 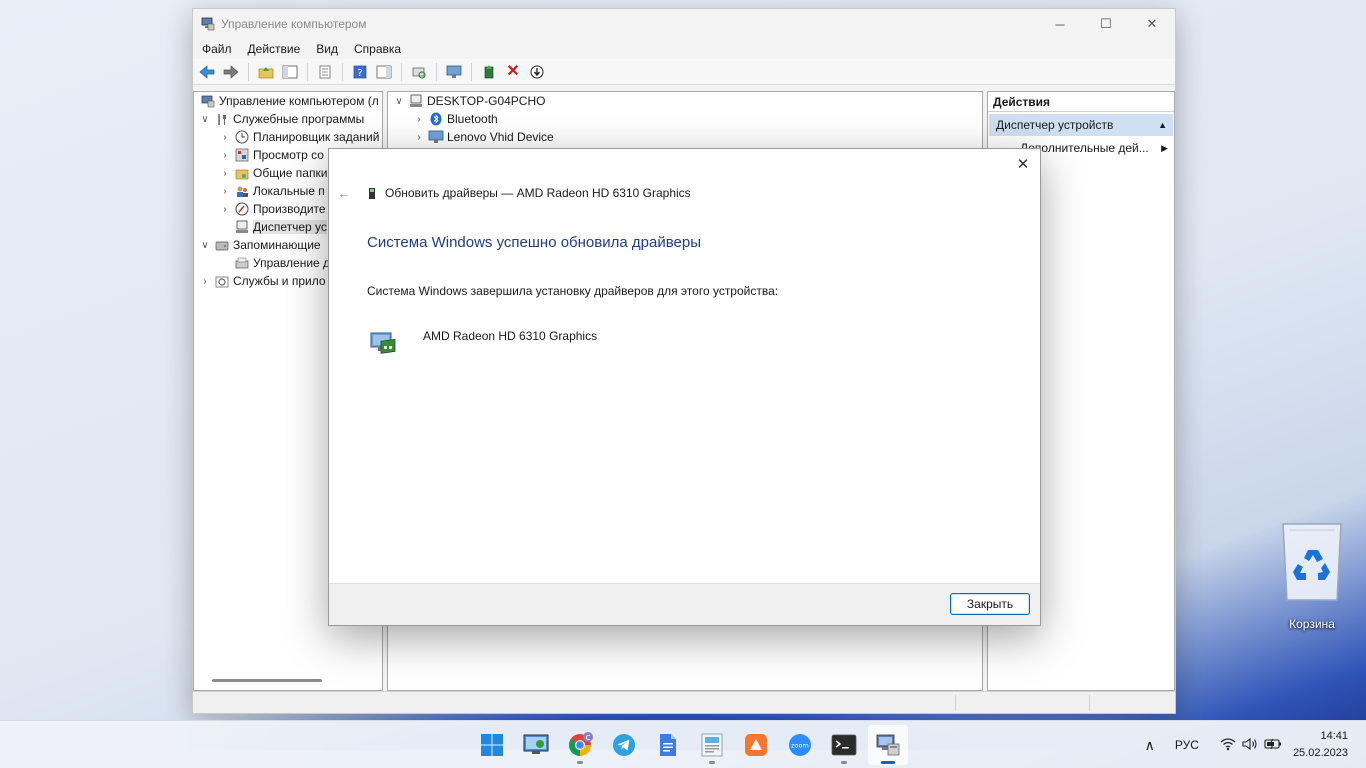 I want to click on recycle-bin-label: Корзина, so click(x=1312, y=624).